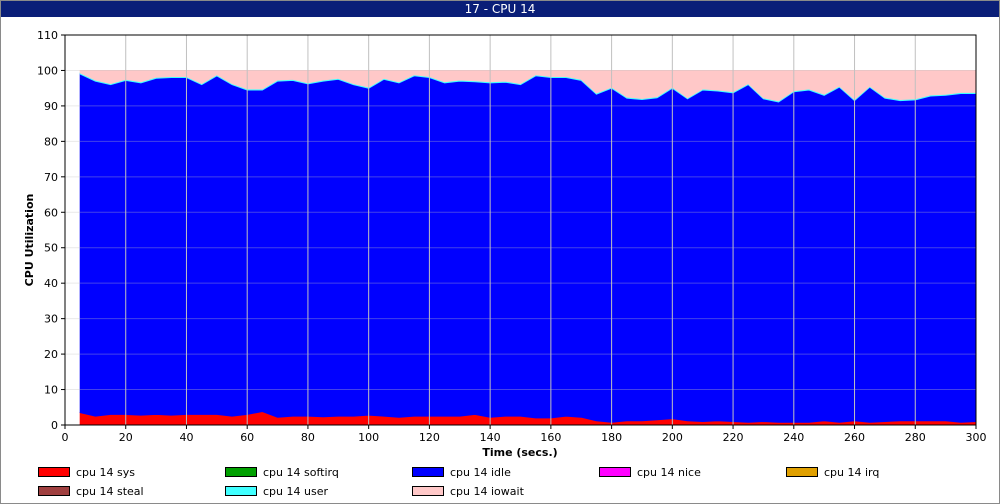  I want to click on y-tick-label: 110, so click(47, 35).